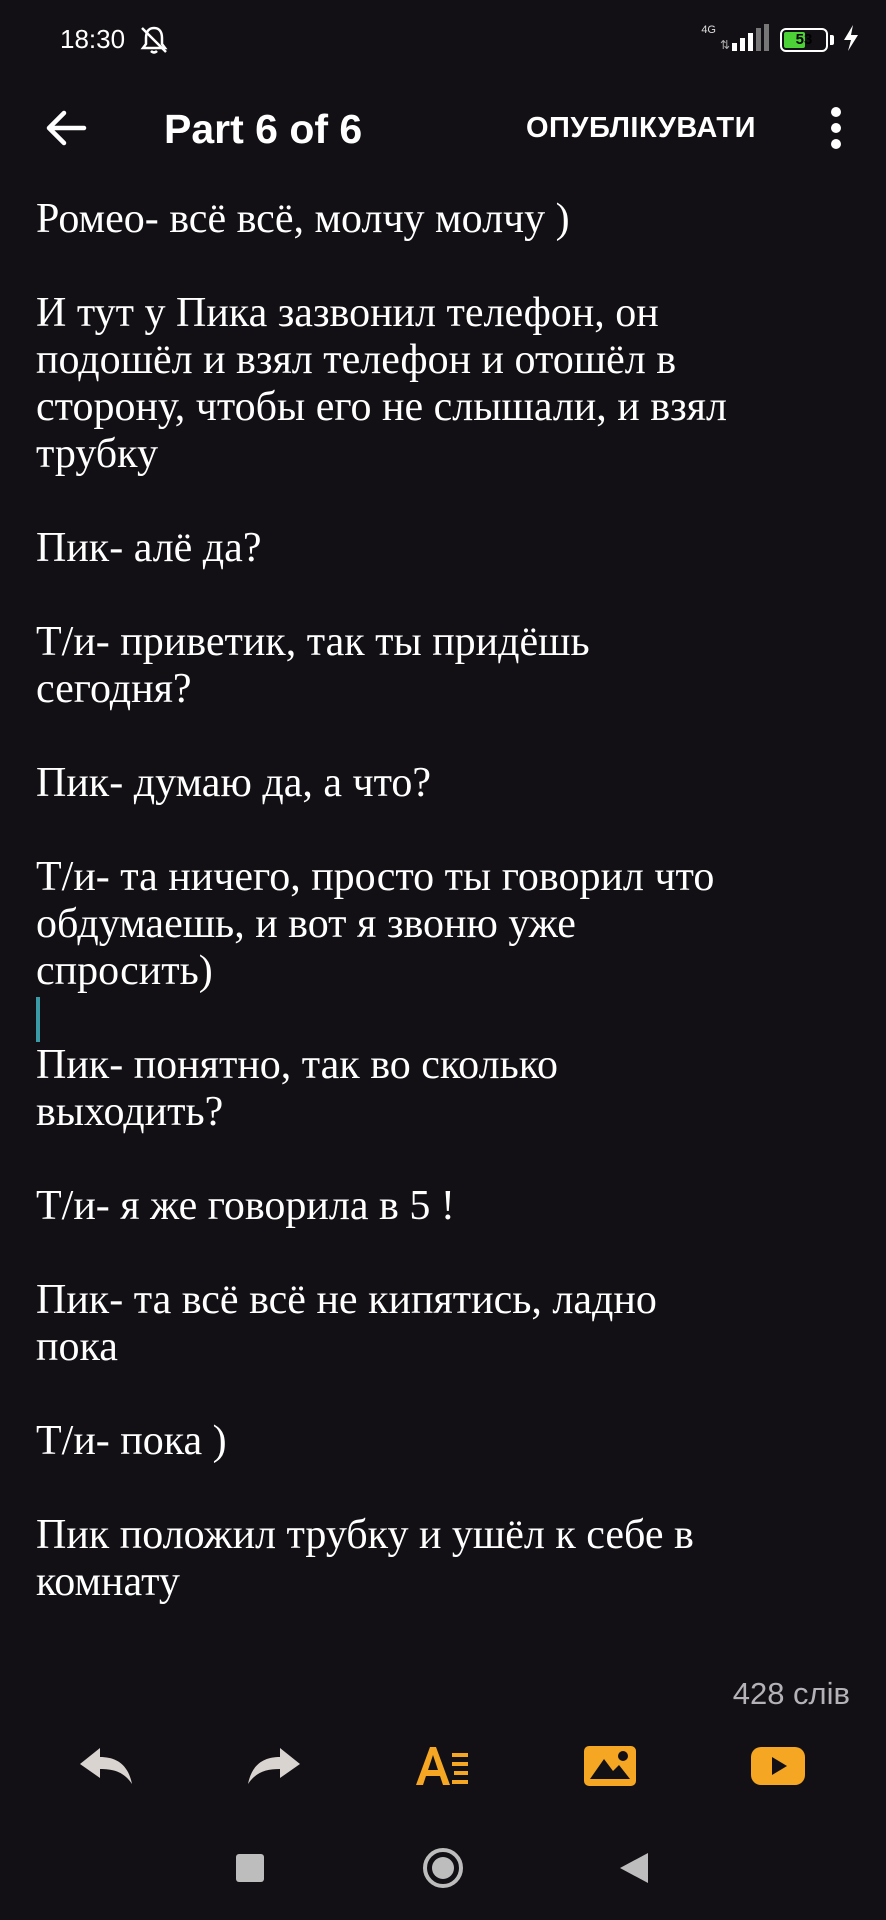 The image size is (886, 1920). Describe the element at coordinates (708, 30) in the screenshot. I see `network-type: 4G` at that location.